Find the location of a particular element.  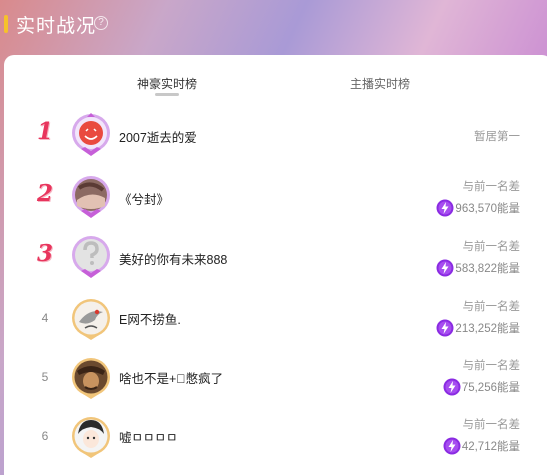

rank-number: 3 is located at coordinates (44, 253).